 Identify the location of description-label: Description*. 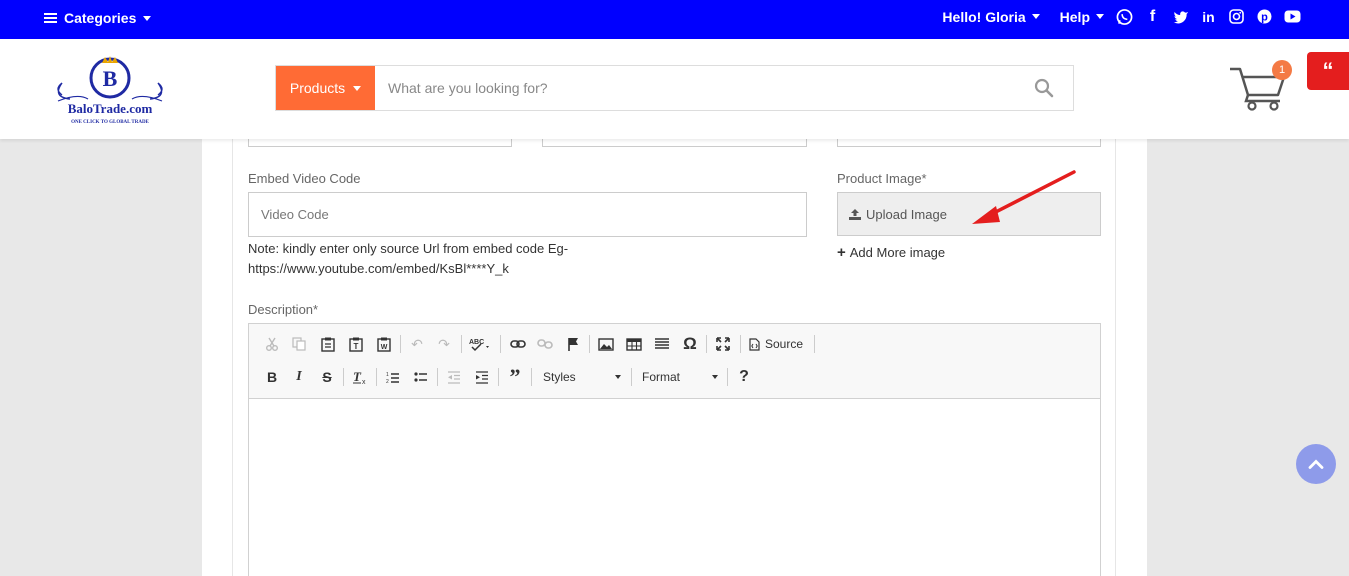
(283, 309).